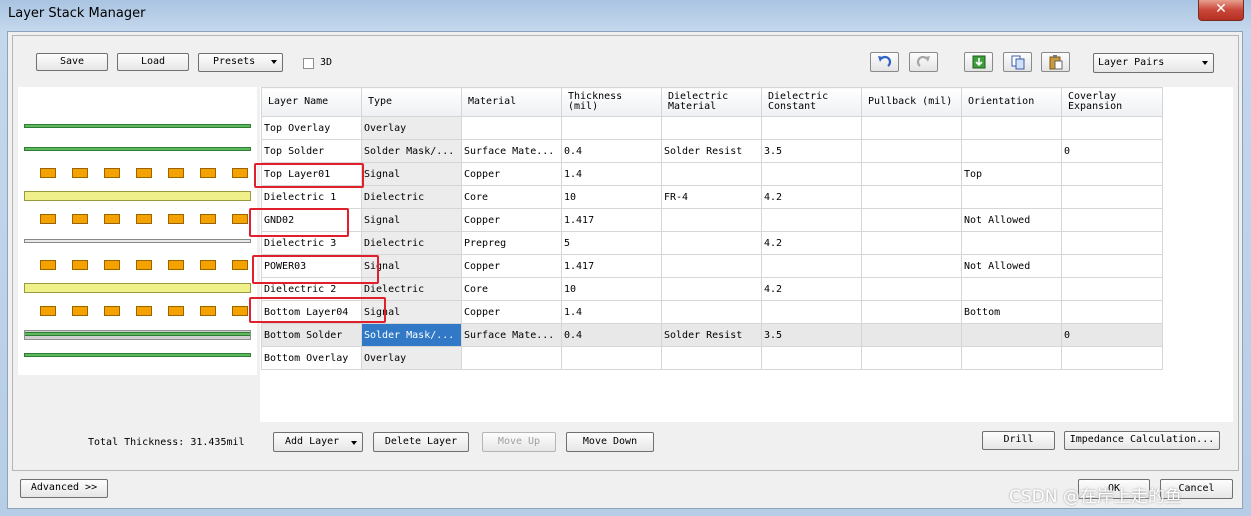 The image size is (1251, 516). I want to click on table-row: Top Layer01 Signal Copper 1.4 Top, so click(712, 174).